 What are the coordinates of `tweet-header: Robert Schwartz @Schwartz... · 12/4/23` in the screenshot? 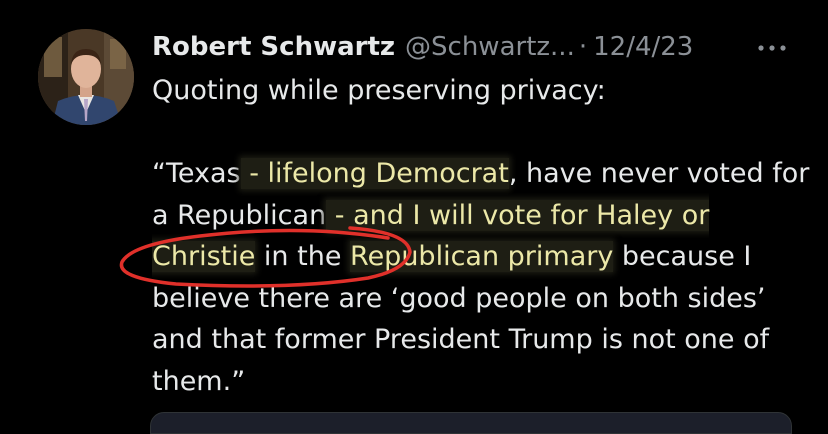 It's located at (422, 47).